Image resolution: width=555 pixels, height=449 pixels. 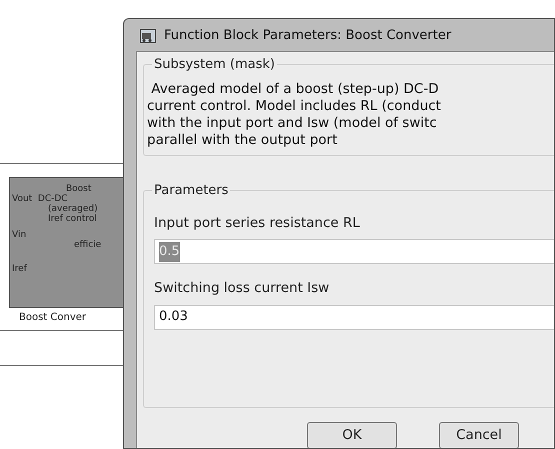 What do you see at coordinates (148, 36) in the screenshot?
I see `window-icon` at bounding box center [148, 36].